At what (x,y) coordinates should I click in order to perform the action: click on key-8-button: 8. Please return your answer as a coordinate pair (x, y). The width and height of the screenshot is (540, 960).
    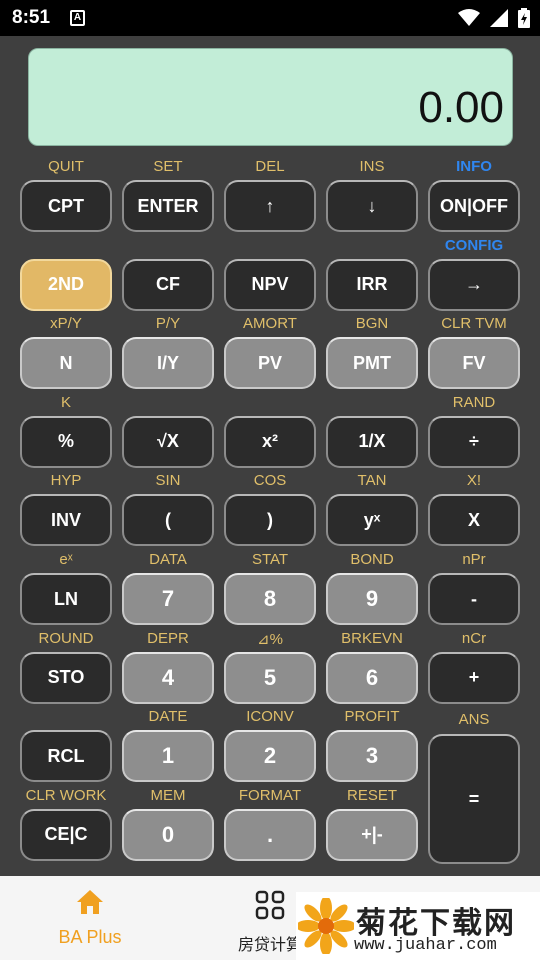
    Looking at the image, I should click on (270, 599).